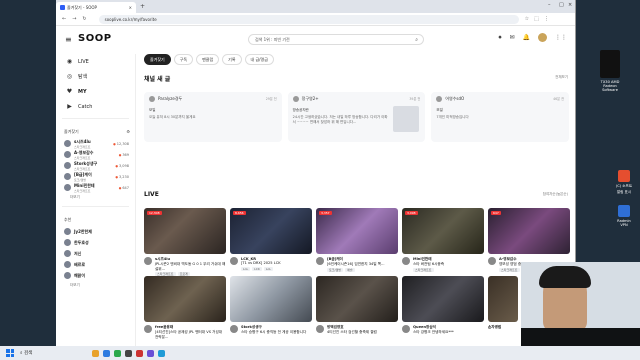 Image resolution: width=640 pixels, height=360 pixels. I want to click on stream-thumbnail, so click(185, 299).